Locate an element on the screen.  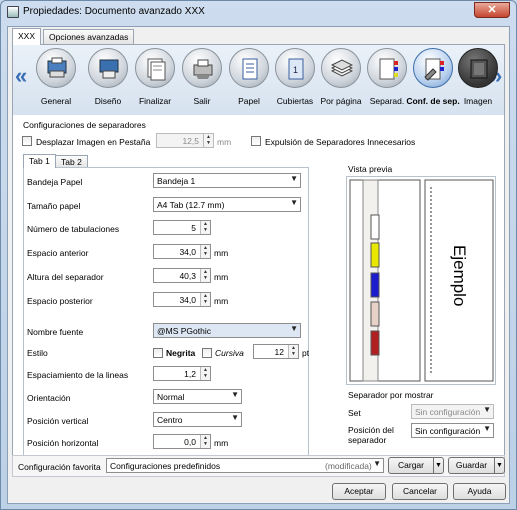
paper-tray-select: Bandeja 1 ▼ is located at coordinates (227, 180).